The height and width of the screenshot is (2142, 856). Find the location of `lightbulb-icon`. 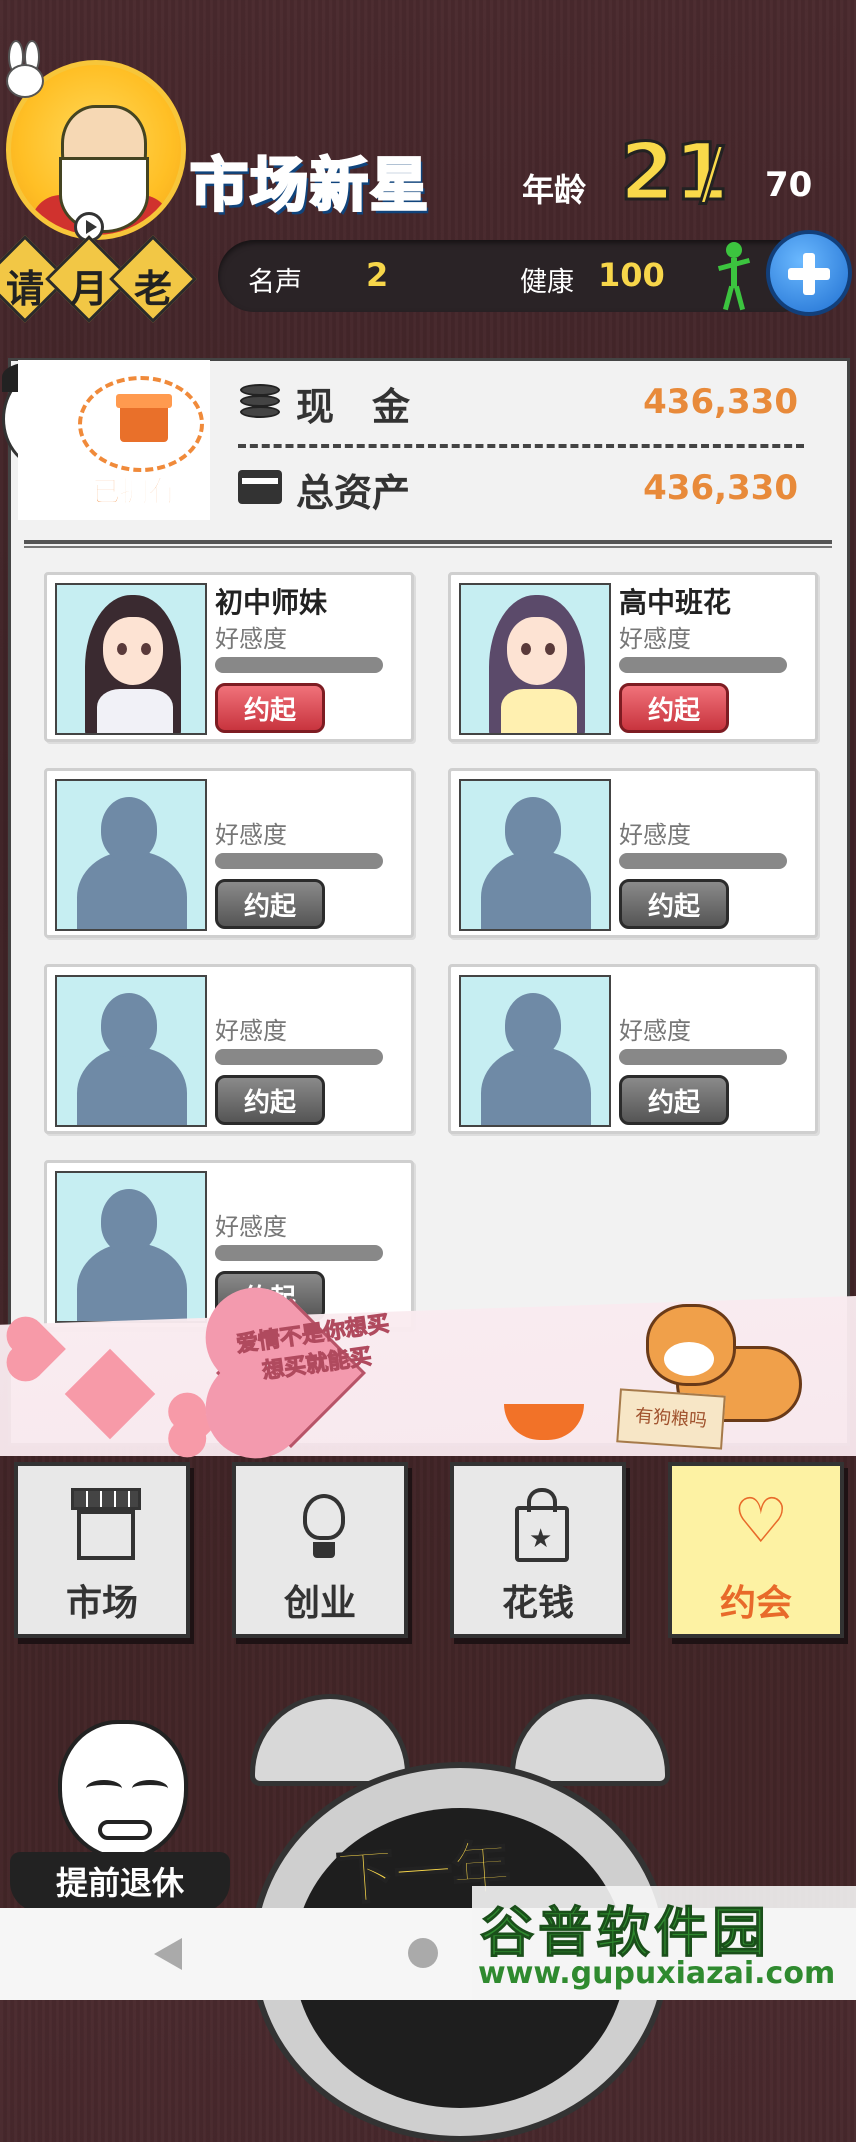

lightbulb-icon is located at coordinates (324, 1526).